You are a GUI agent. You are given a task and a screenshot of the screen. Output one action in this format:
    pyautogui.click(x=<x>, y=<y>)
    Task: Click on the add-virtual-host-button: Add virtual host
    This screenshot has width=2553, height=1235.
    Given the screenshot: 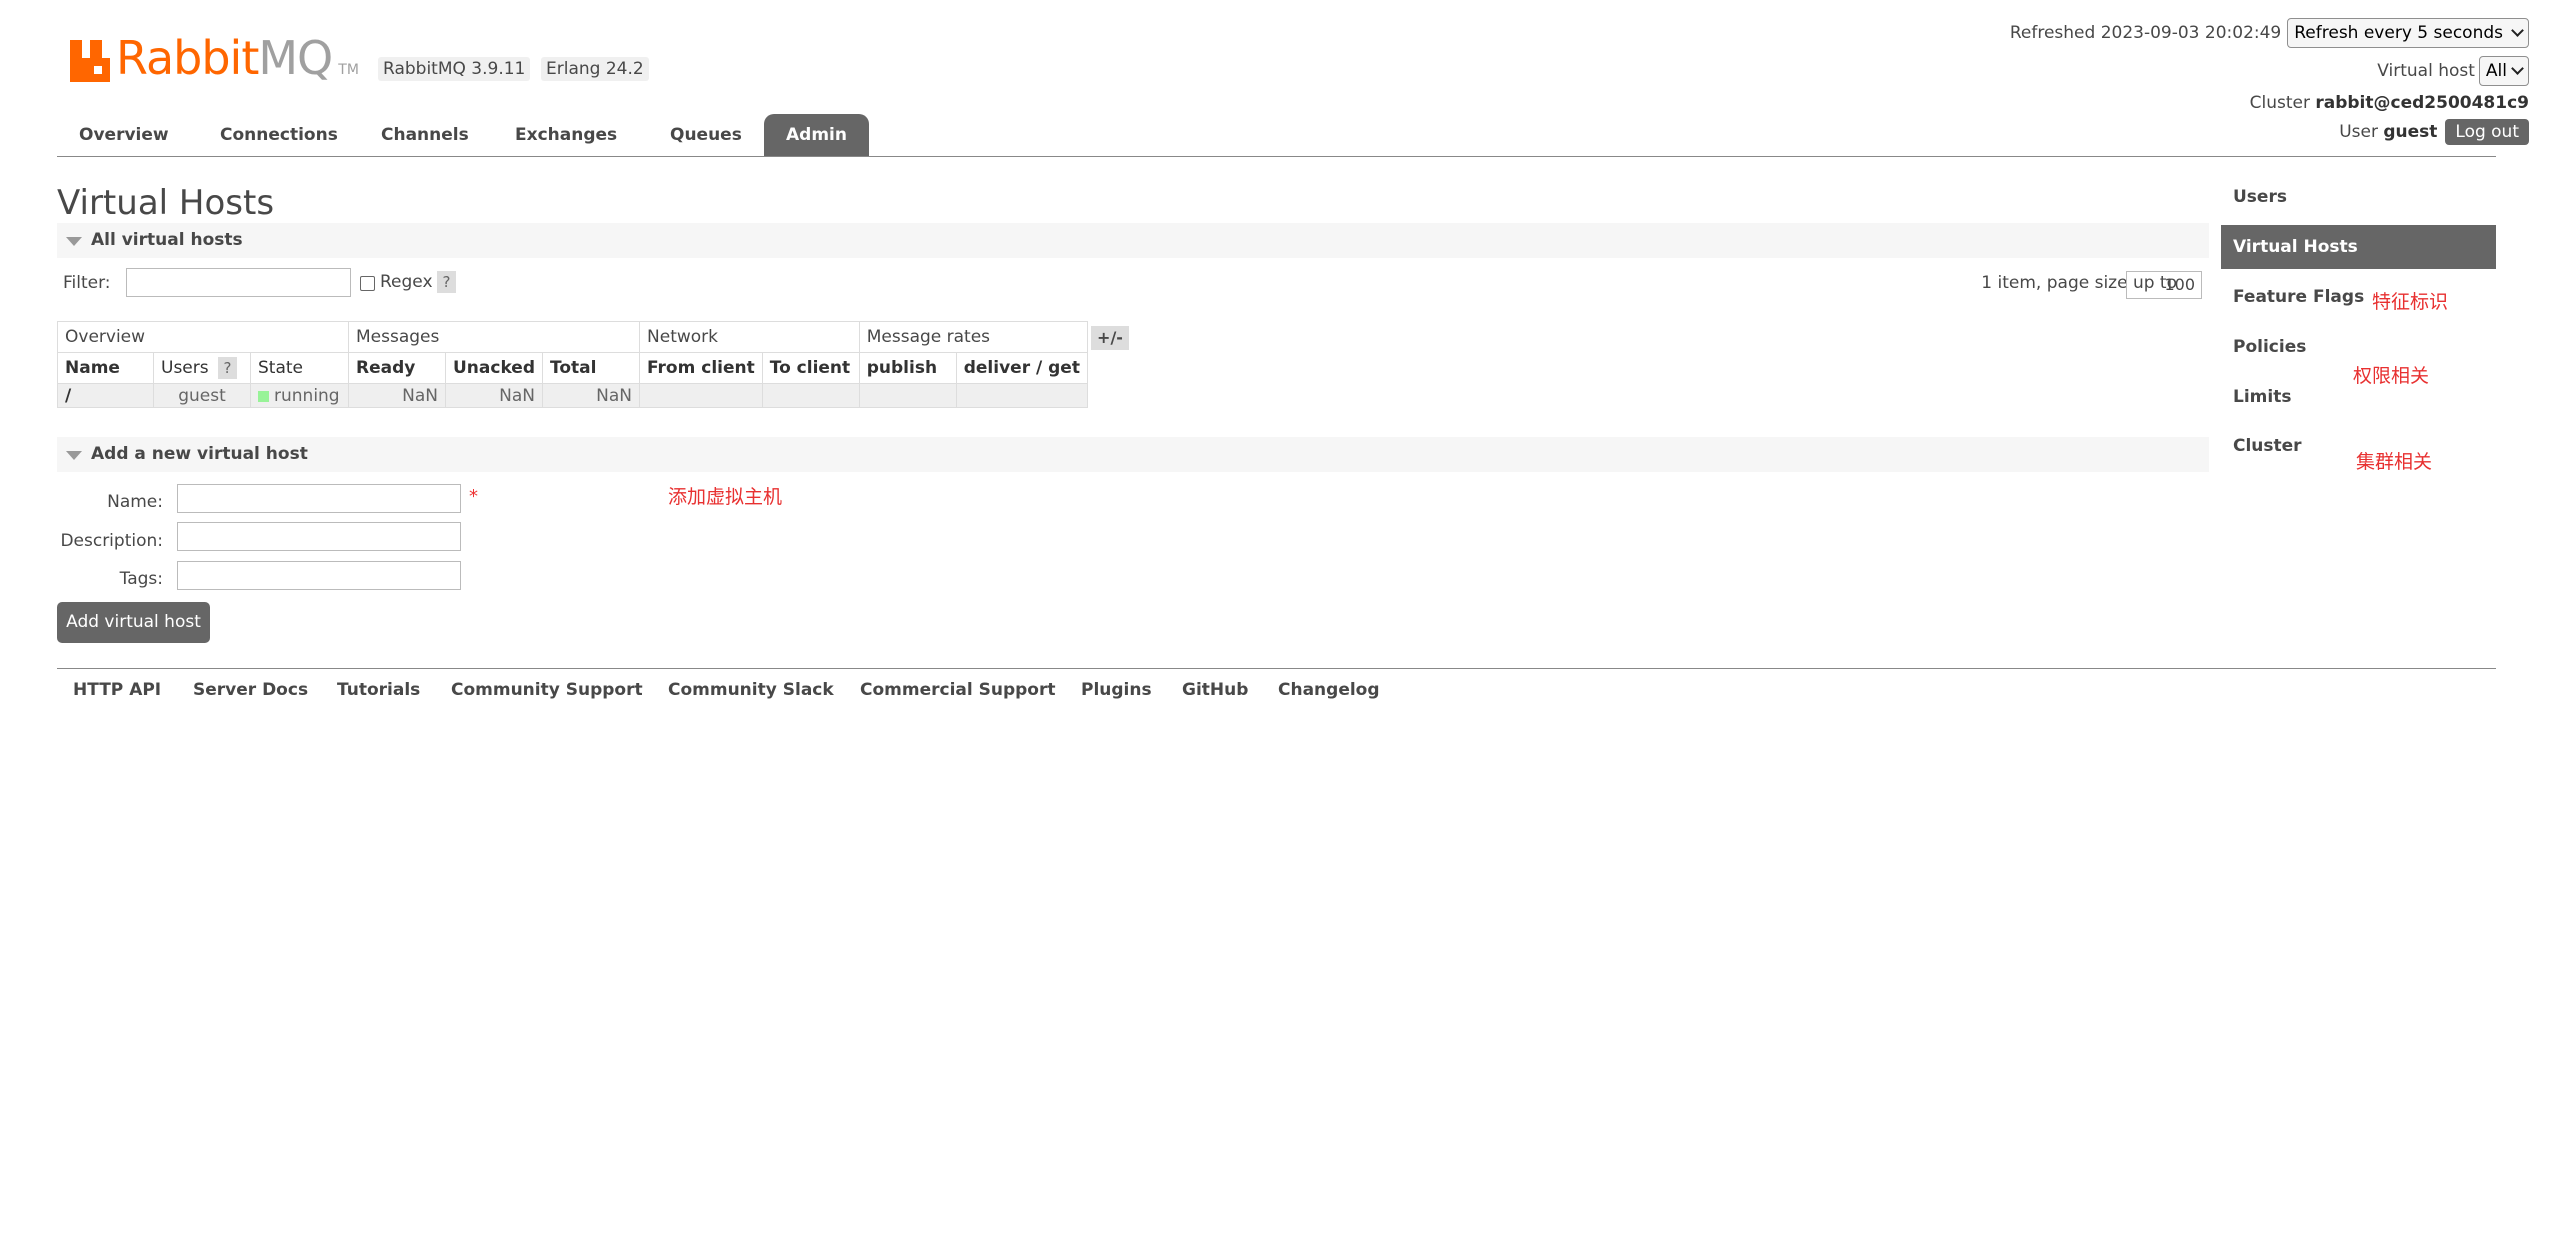 What is the action you would take?
    pyautogui.click(x=133, y=622)
    